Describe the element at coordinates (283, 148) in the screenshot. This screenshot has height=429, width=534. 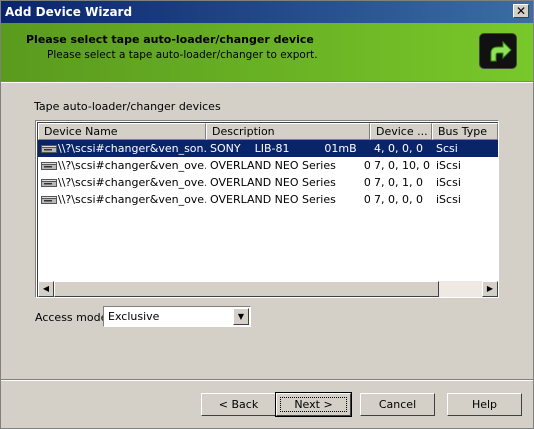
I see `device-description-cell: SONY LIB-81 01mB` at that location.